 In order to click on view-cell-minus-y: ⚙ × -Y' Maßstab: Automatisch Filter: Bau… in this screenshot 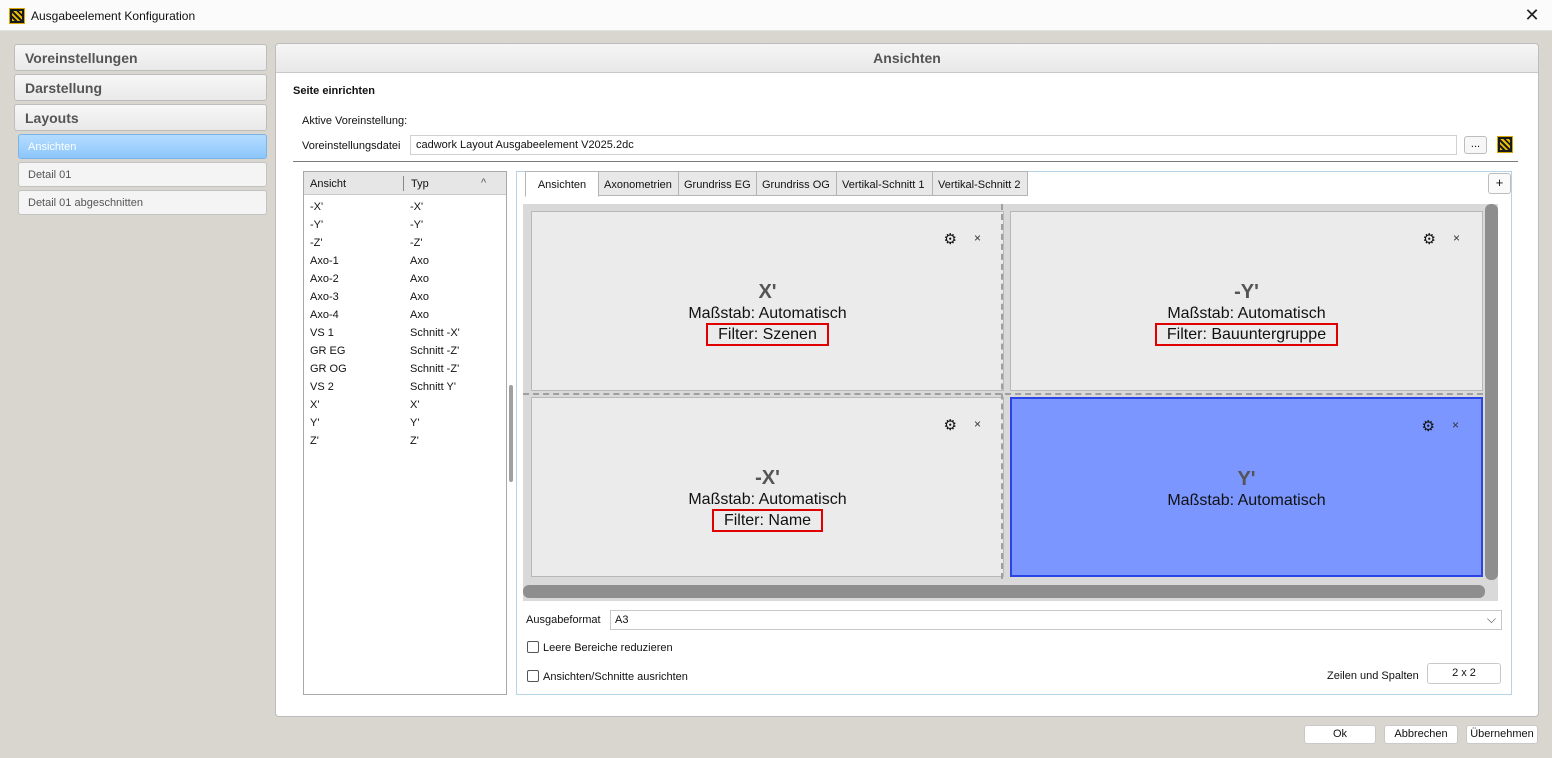, I will do `click(1246, 301)`.